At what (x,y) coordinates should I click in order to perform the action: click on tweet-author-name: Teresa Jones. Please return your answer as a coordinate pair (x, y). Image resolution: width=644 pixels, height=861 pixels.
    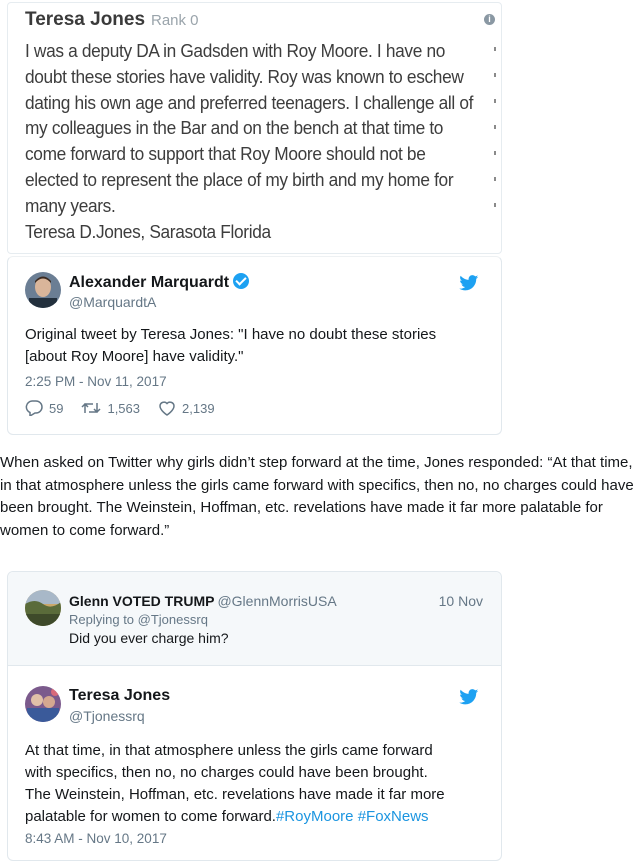
    Looking at the image, I should click on (119, 696).